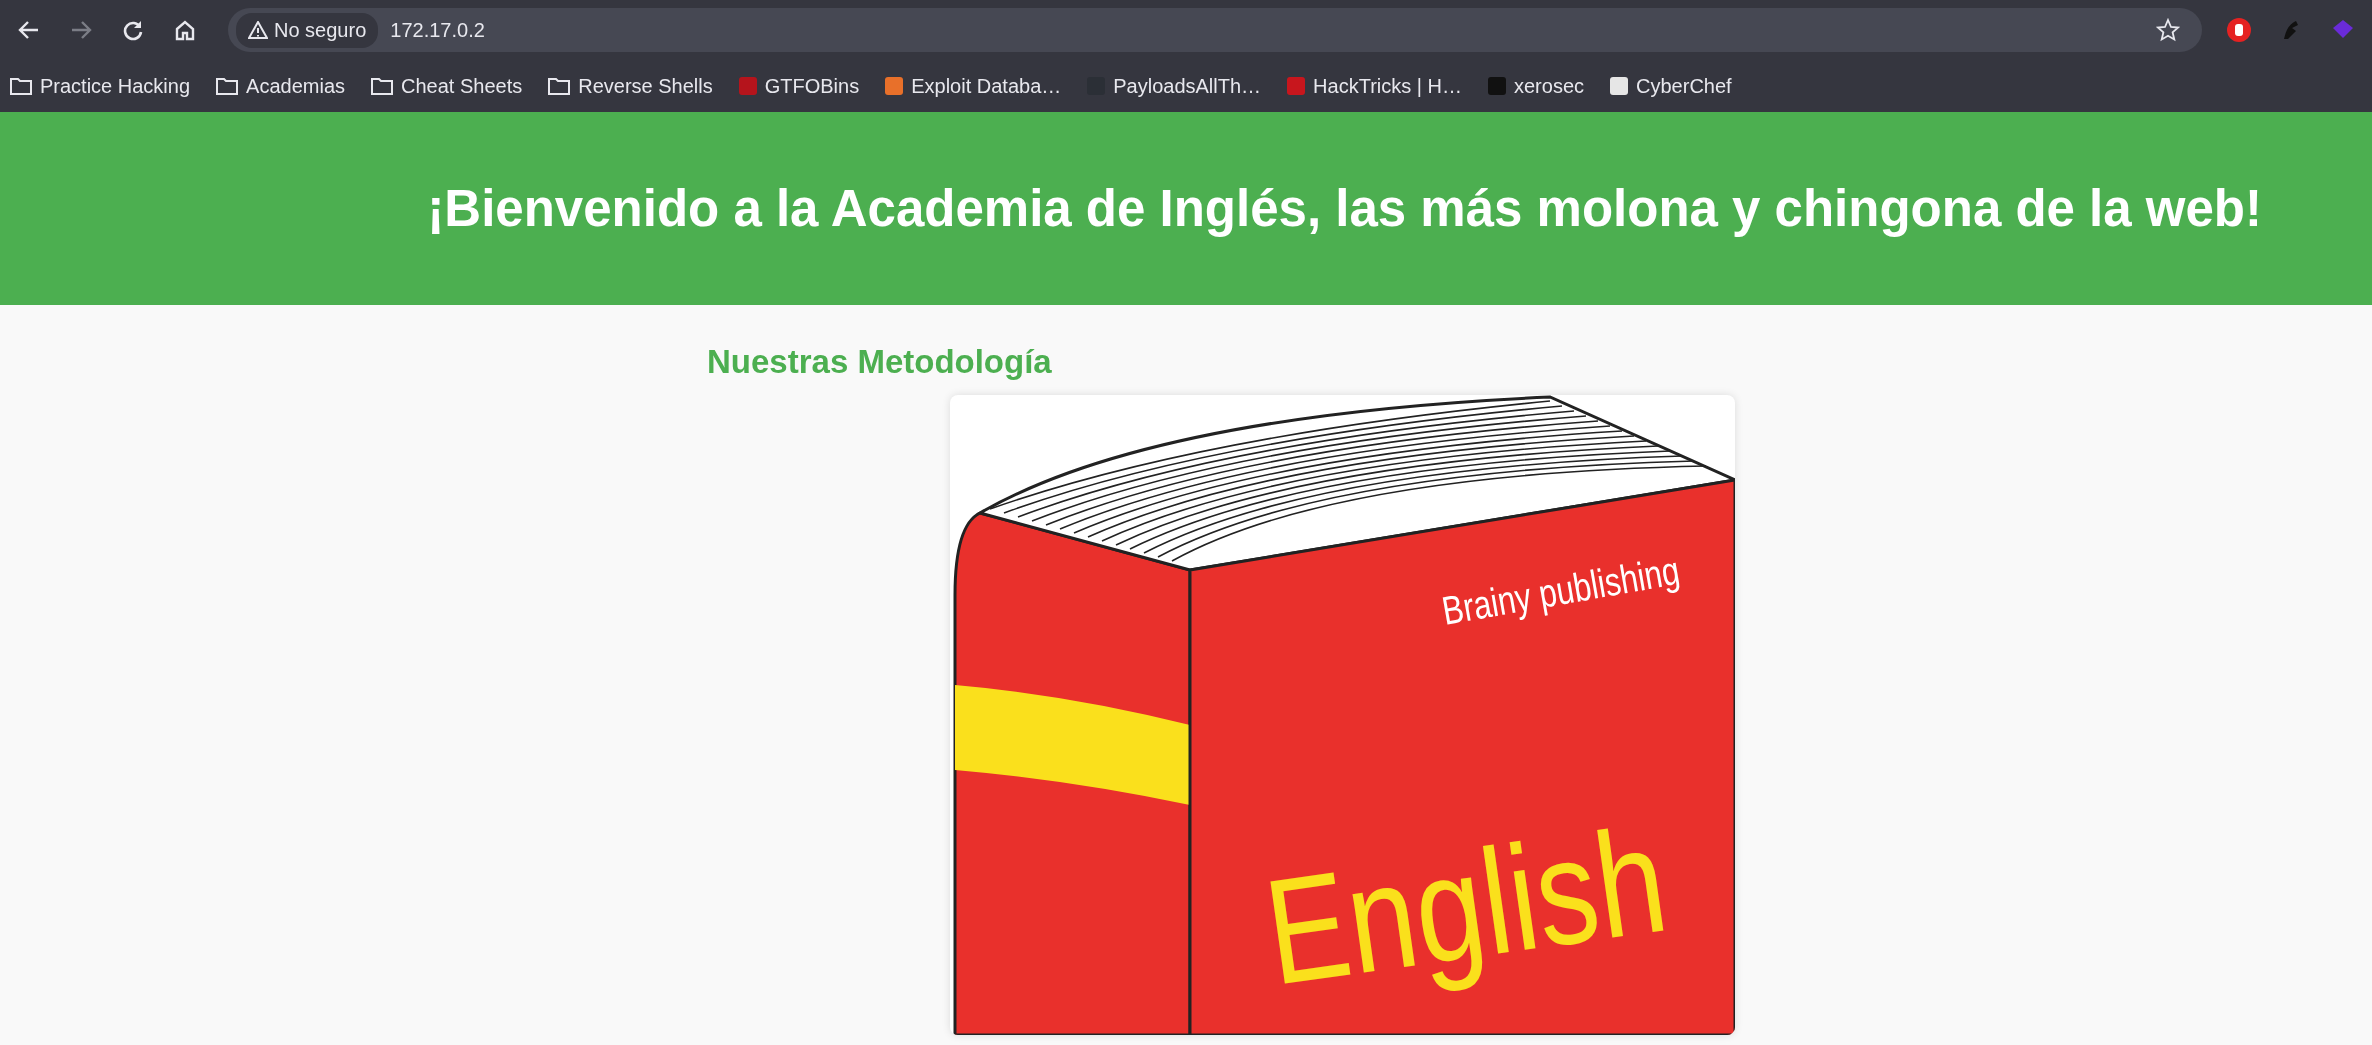 This screenshot has height=1045, width=2372. What do you see at coordinates (307, 30) in the screenshot?
I see `security-chip: No seguro` at bounding box center [307, 30].